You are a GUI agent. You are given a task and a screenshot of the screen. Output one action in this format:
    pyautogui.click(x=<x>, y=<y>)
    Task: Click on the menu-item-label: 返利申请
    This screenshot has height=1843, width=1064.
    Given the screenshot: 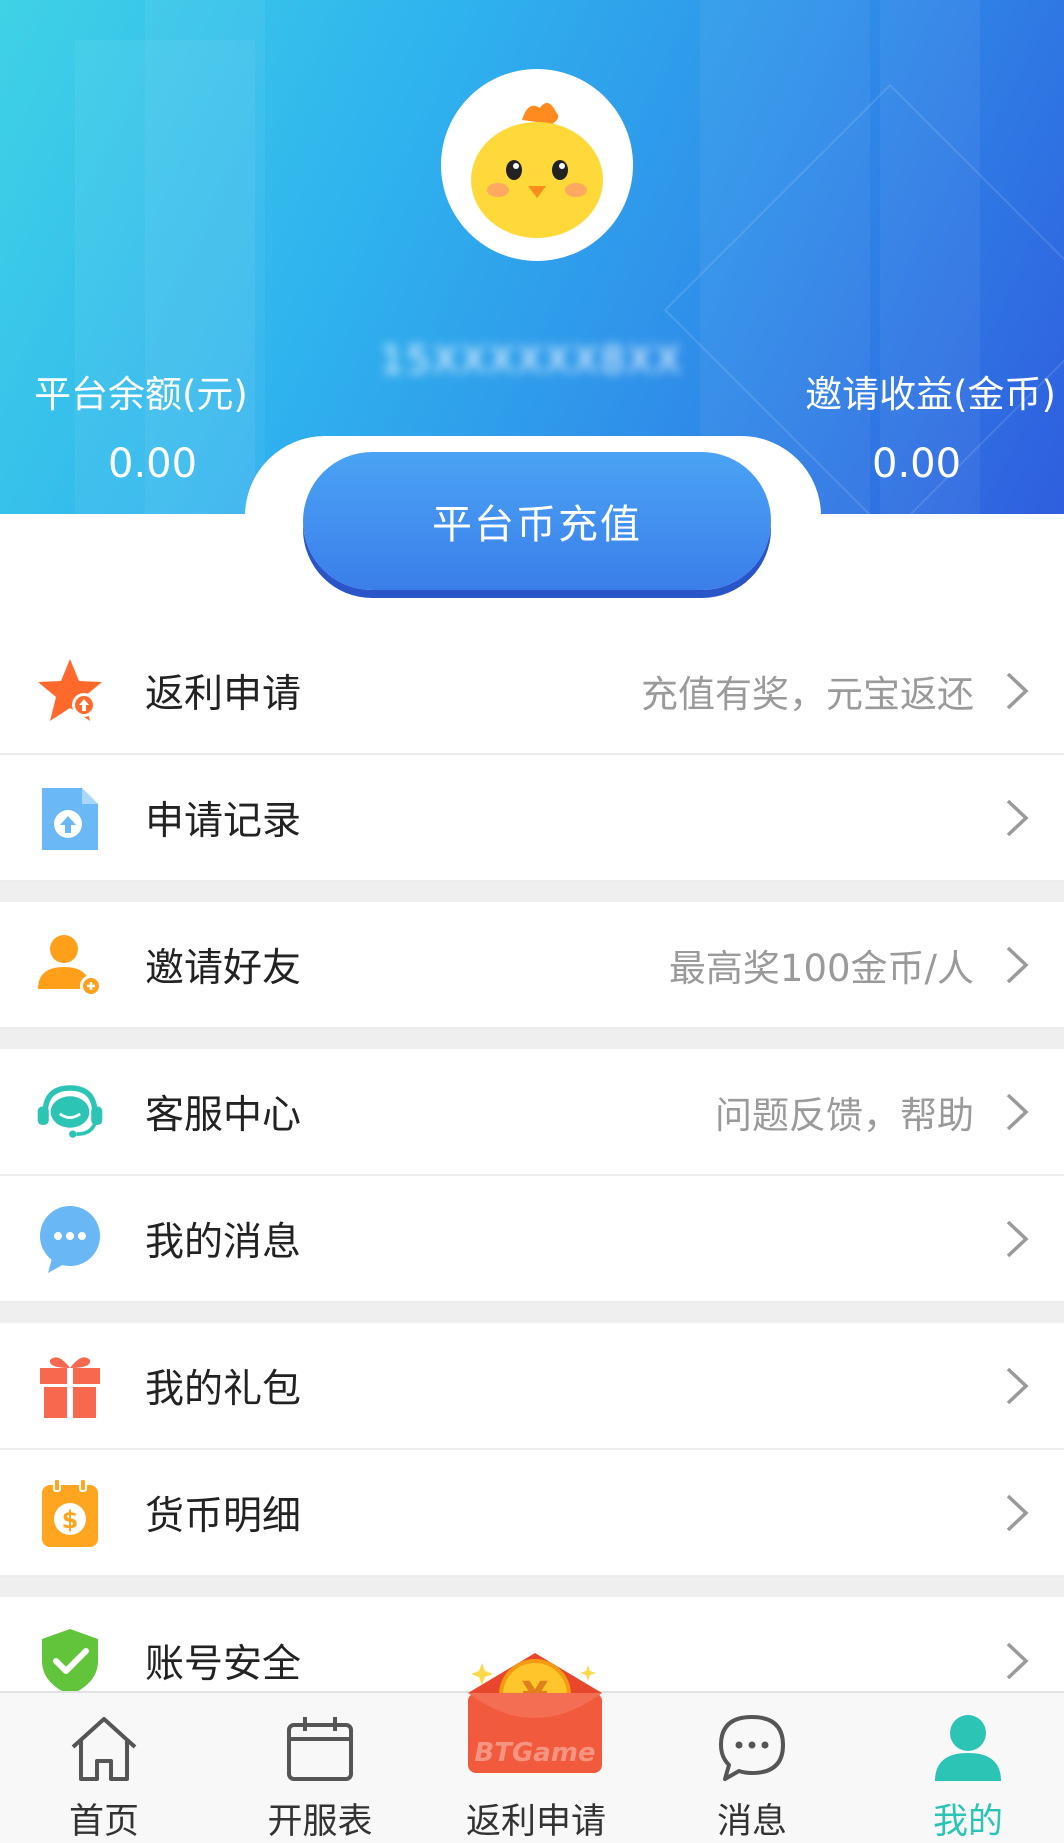 What is the action you would take?
    pyautogui.click(x=223, y=694)
    